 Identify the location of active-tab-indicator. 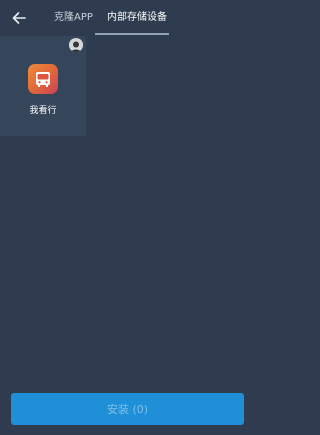
(132, 34).